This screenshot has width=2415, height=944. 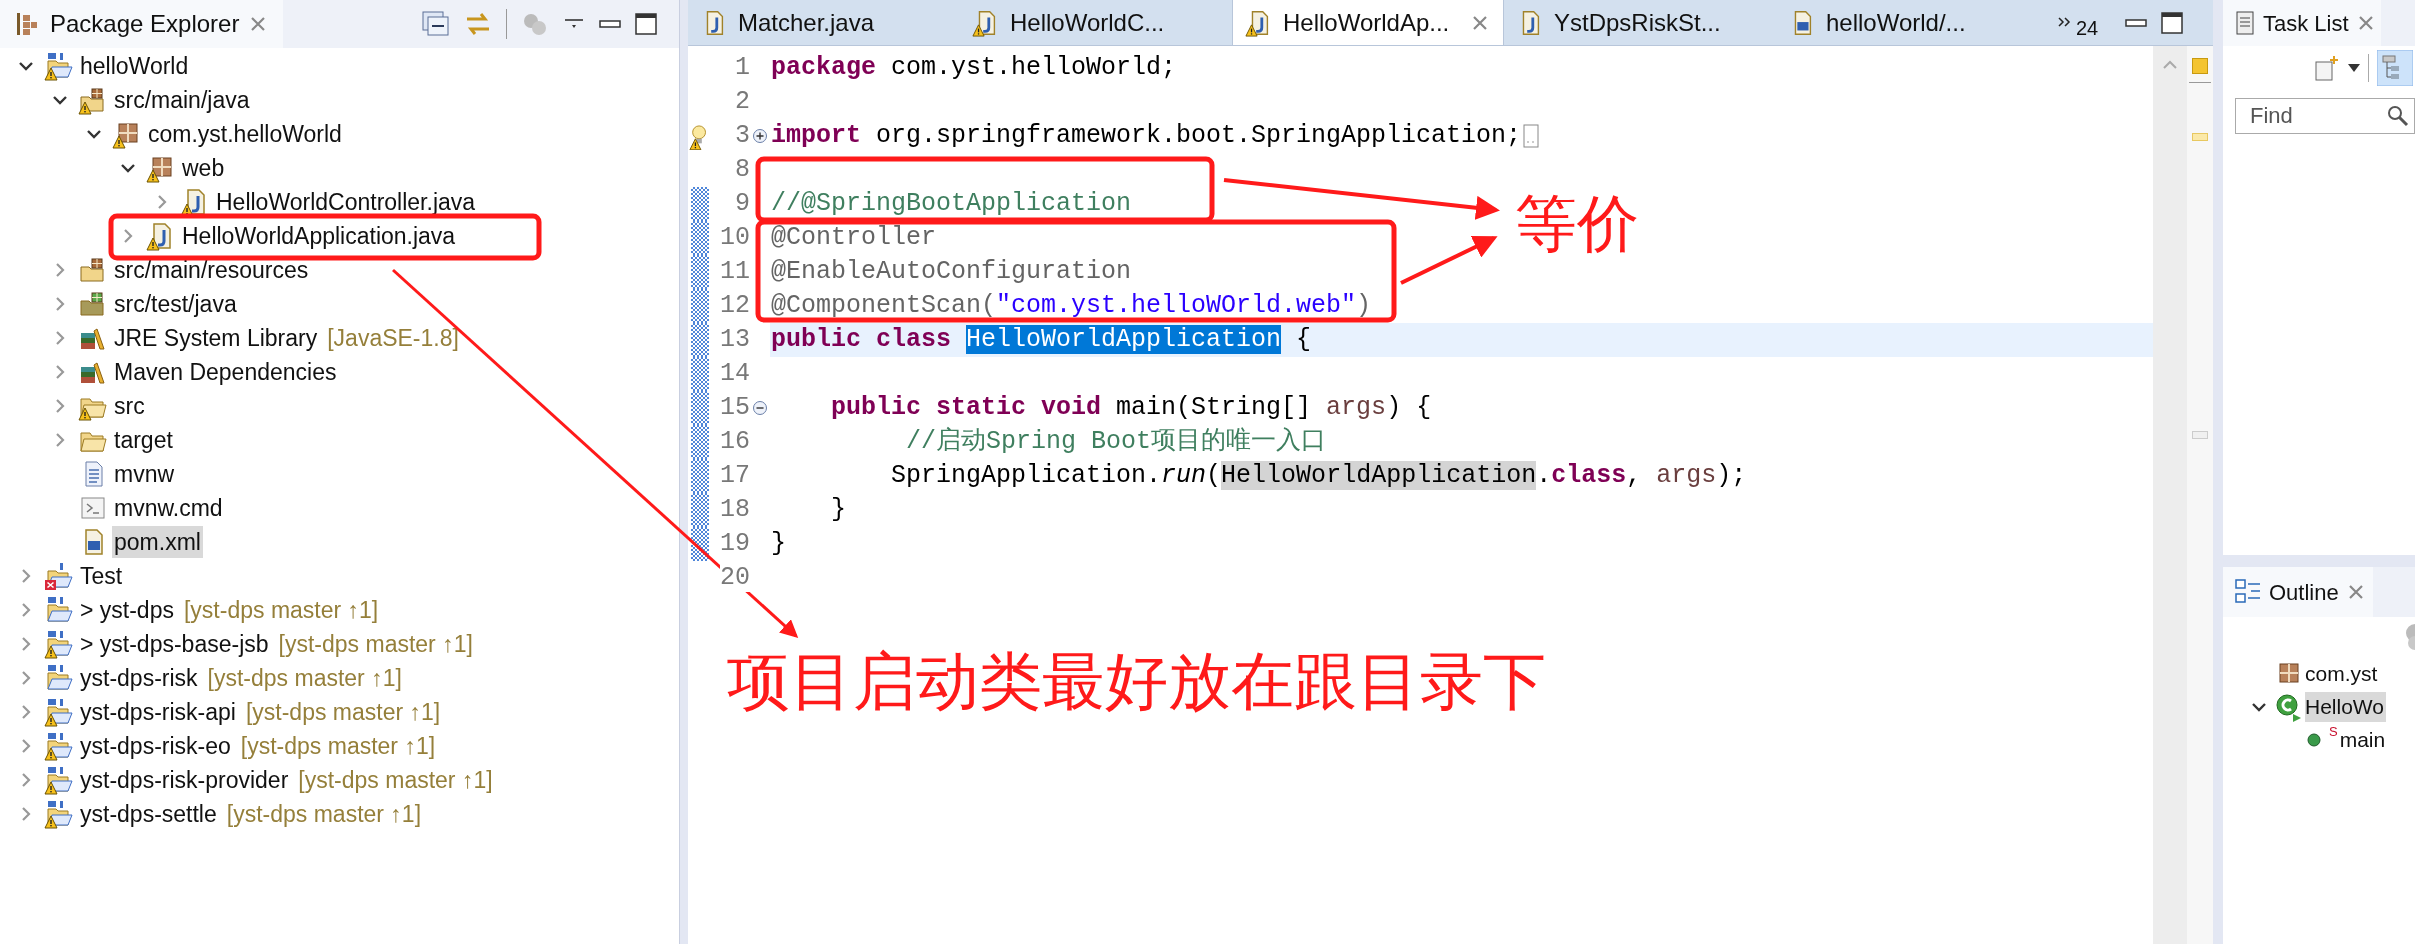 I want to click on tree-label: src/main/java, so click(x=182, y=100).